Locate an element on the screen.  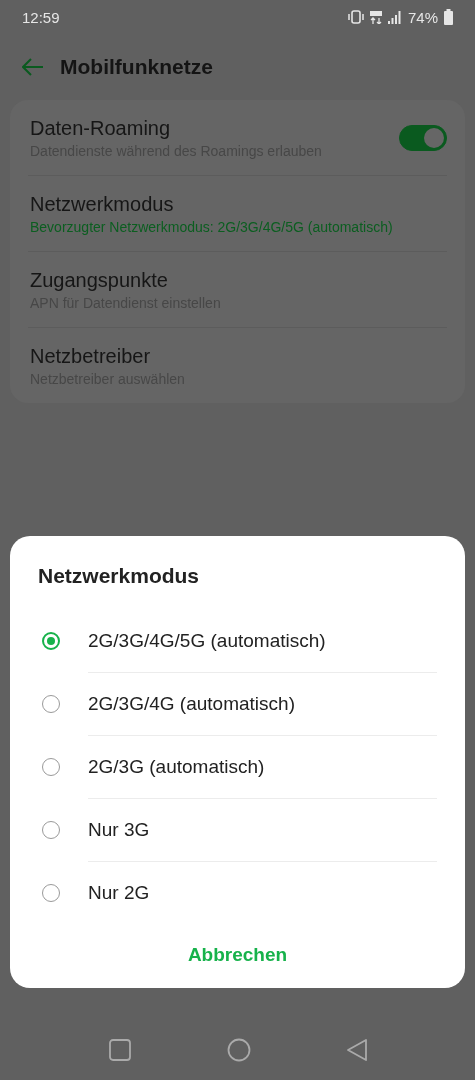
option-label: Nur 3G is located at coordinates (119, 830).